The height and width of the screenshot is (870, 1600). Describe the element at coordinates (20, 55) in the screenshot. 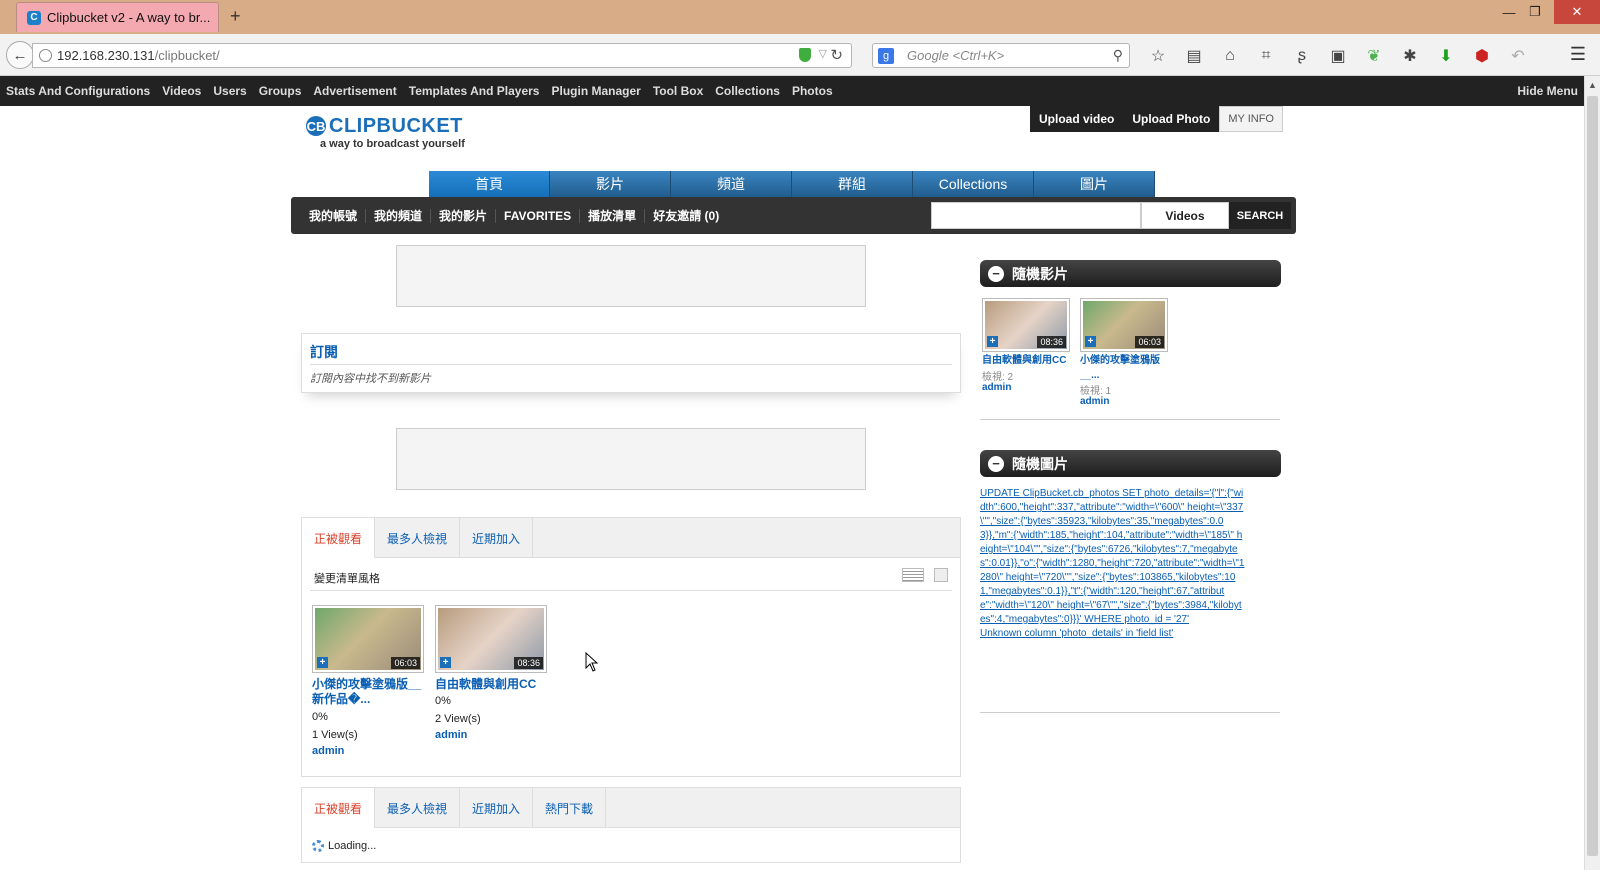

I see `back-arrow-icon: ←` at that location.